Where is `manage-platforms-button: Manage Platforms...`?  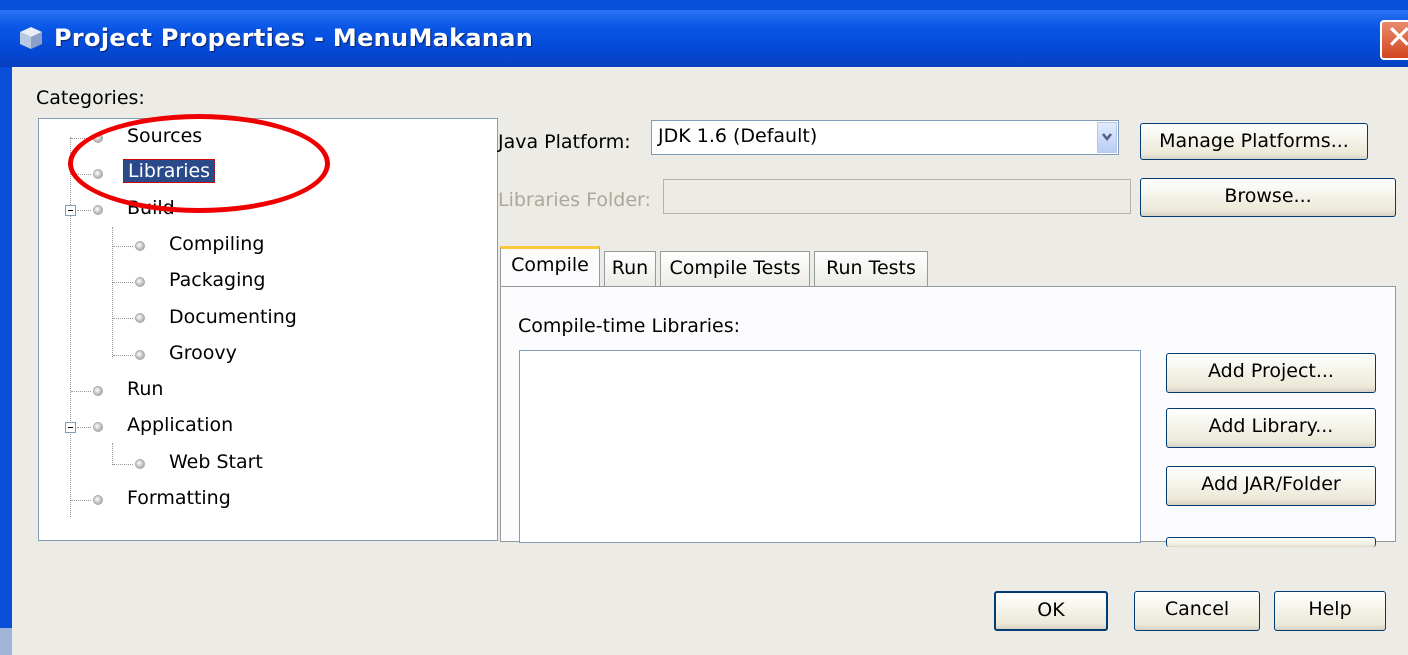 manage-platforms-button: Manage Platforms... is located at coordinates (1254, 141).